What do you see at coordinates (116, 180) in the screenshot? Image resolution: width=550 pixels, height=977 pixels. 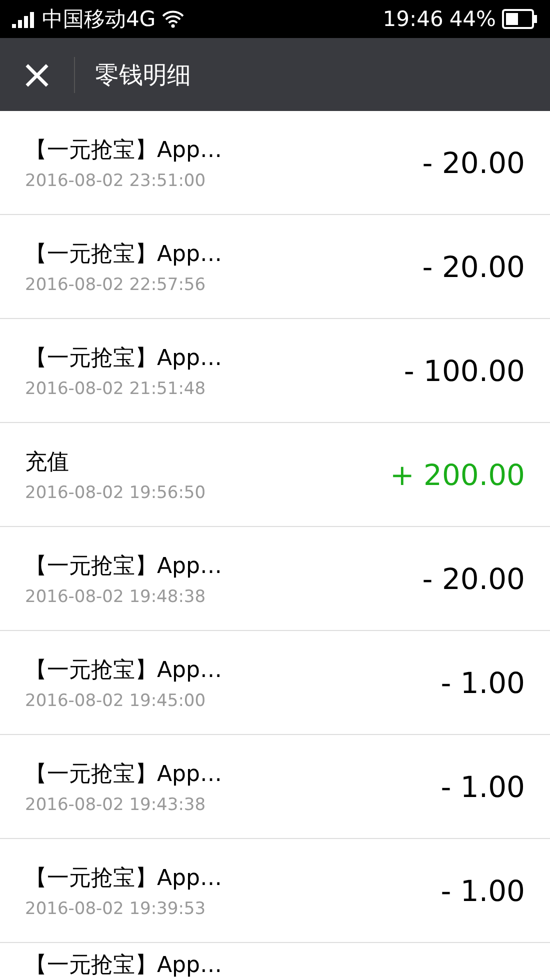 I see `transaction-date: 2016-08-02 23:51:00` at bounding box center [116, 180].